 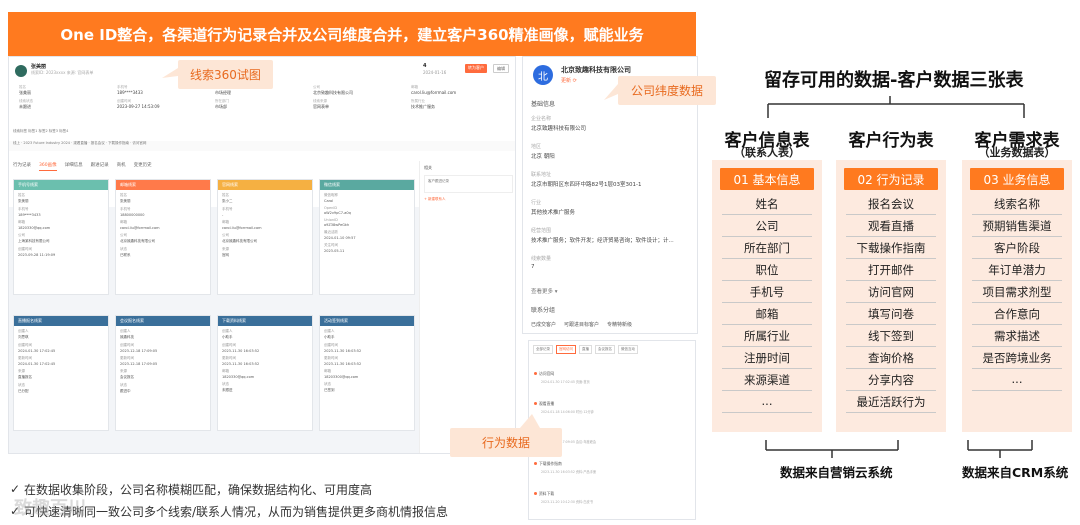 What do you see at coordinates (1017, 358) in the screenshot?
I see `table-item: 是否跨境业务` at bounding box center [1017, 358].